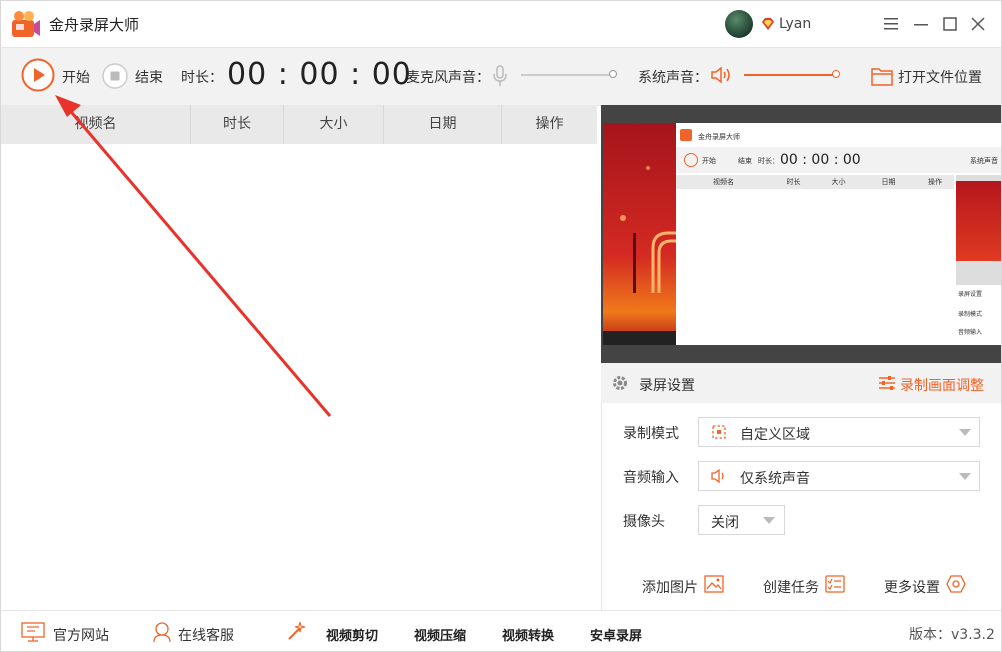  Describe the element at coordinates (839, 476) in the screenshot. I see `audio-select: 仅系统声音` at that location.